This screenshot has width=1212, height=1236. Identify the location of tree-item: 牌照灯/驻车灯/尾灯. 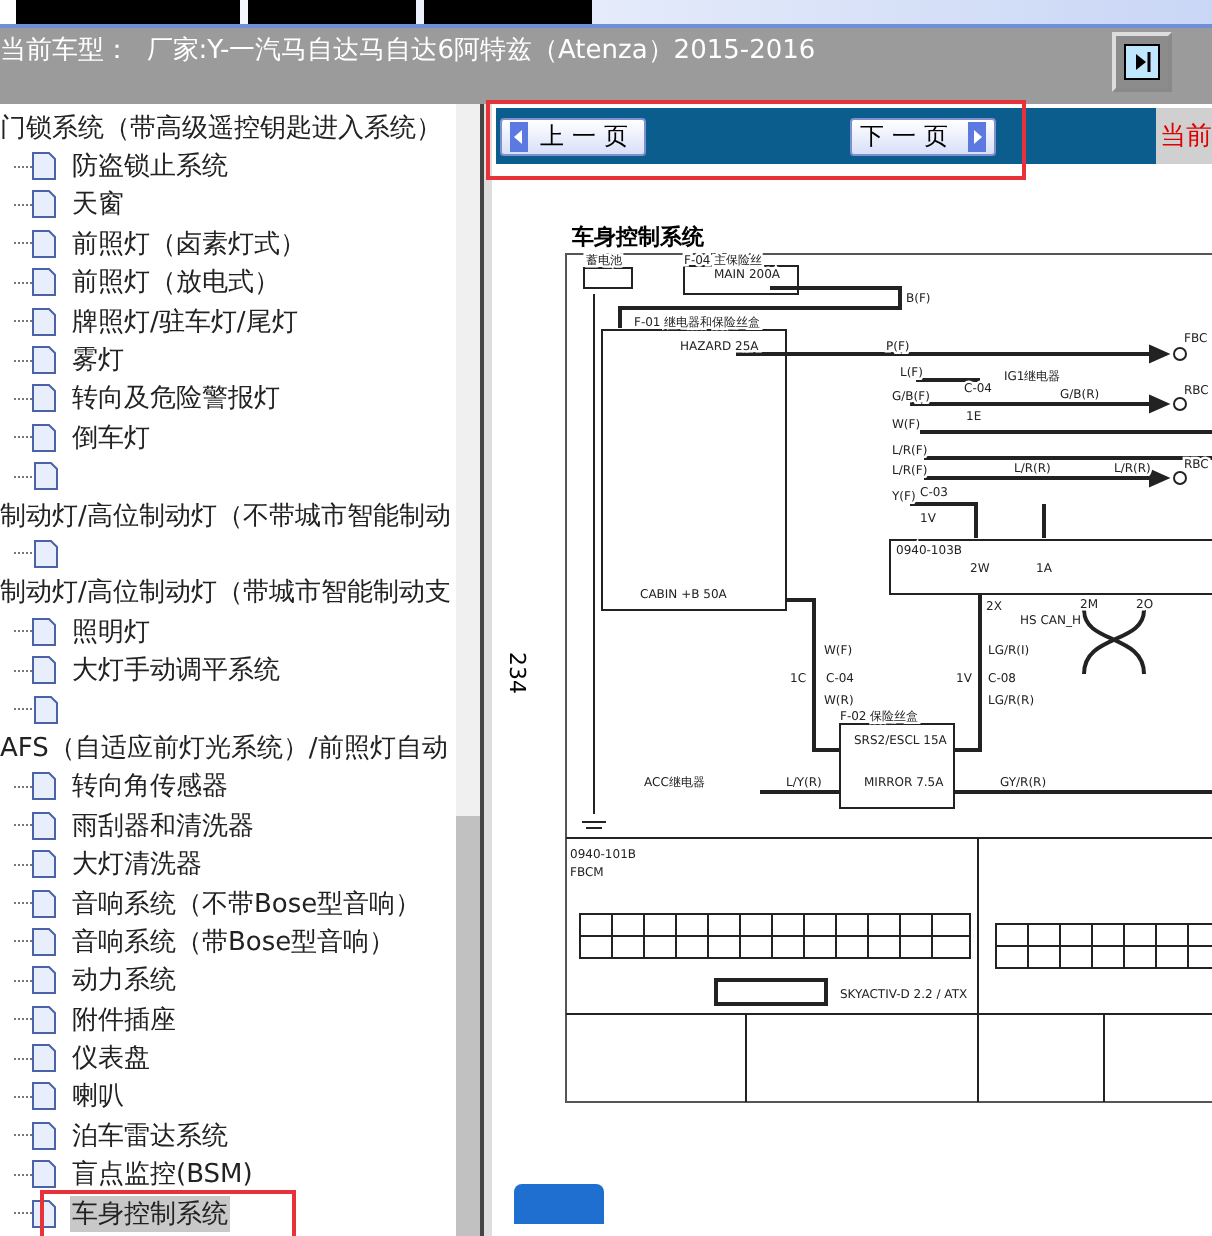
(185, 321).